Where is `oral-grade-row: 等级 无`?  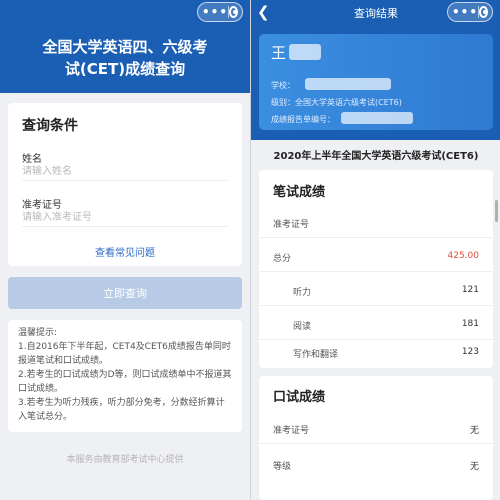 oral-grade-row: 等级 无 is located at coordinates (376, 465).